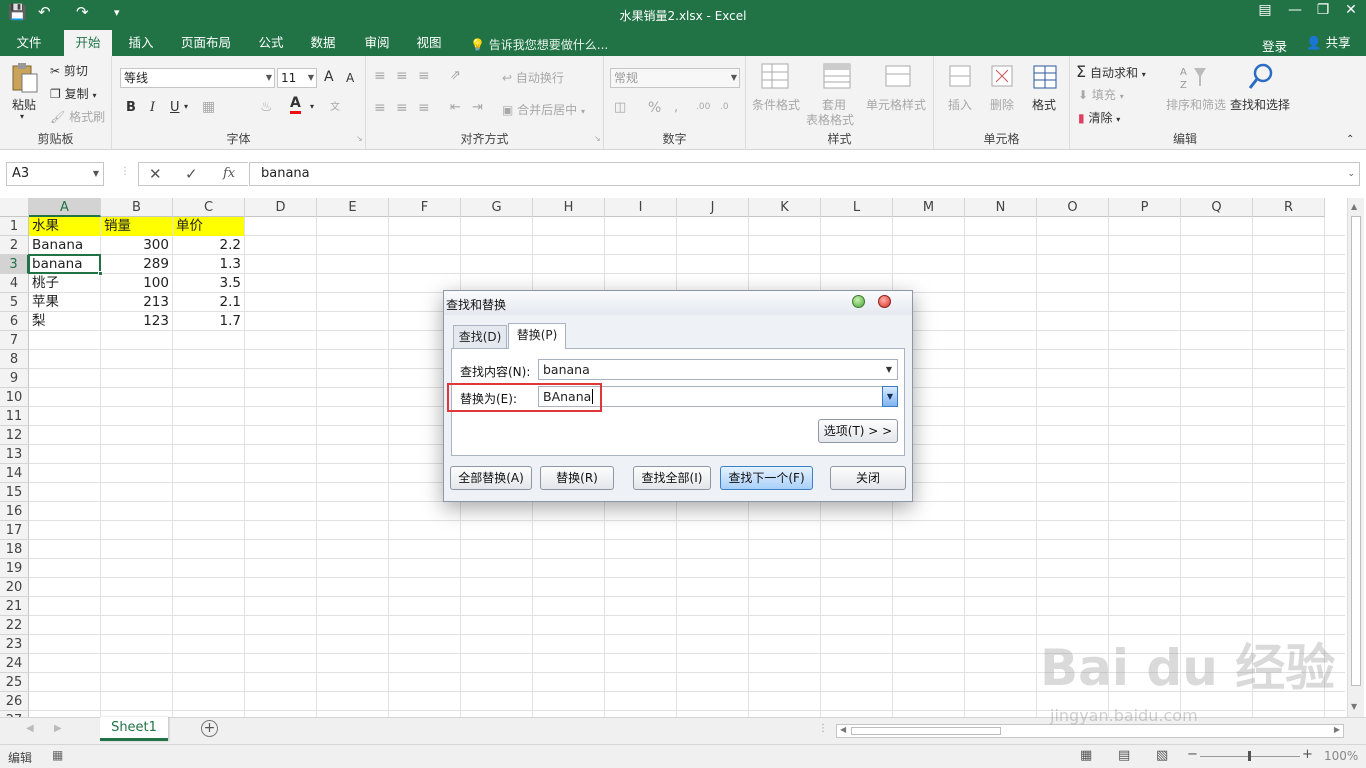 The height and width of the screenshot is (768, 1366). Describe the element at coordinates (1044, 104) in the screenshot. I see `format-cells-button: 格式` at that location.